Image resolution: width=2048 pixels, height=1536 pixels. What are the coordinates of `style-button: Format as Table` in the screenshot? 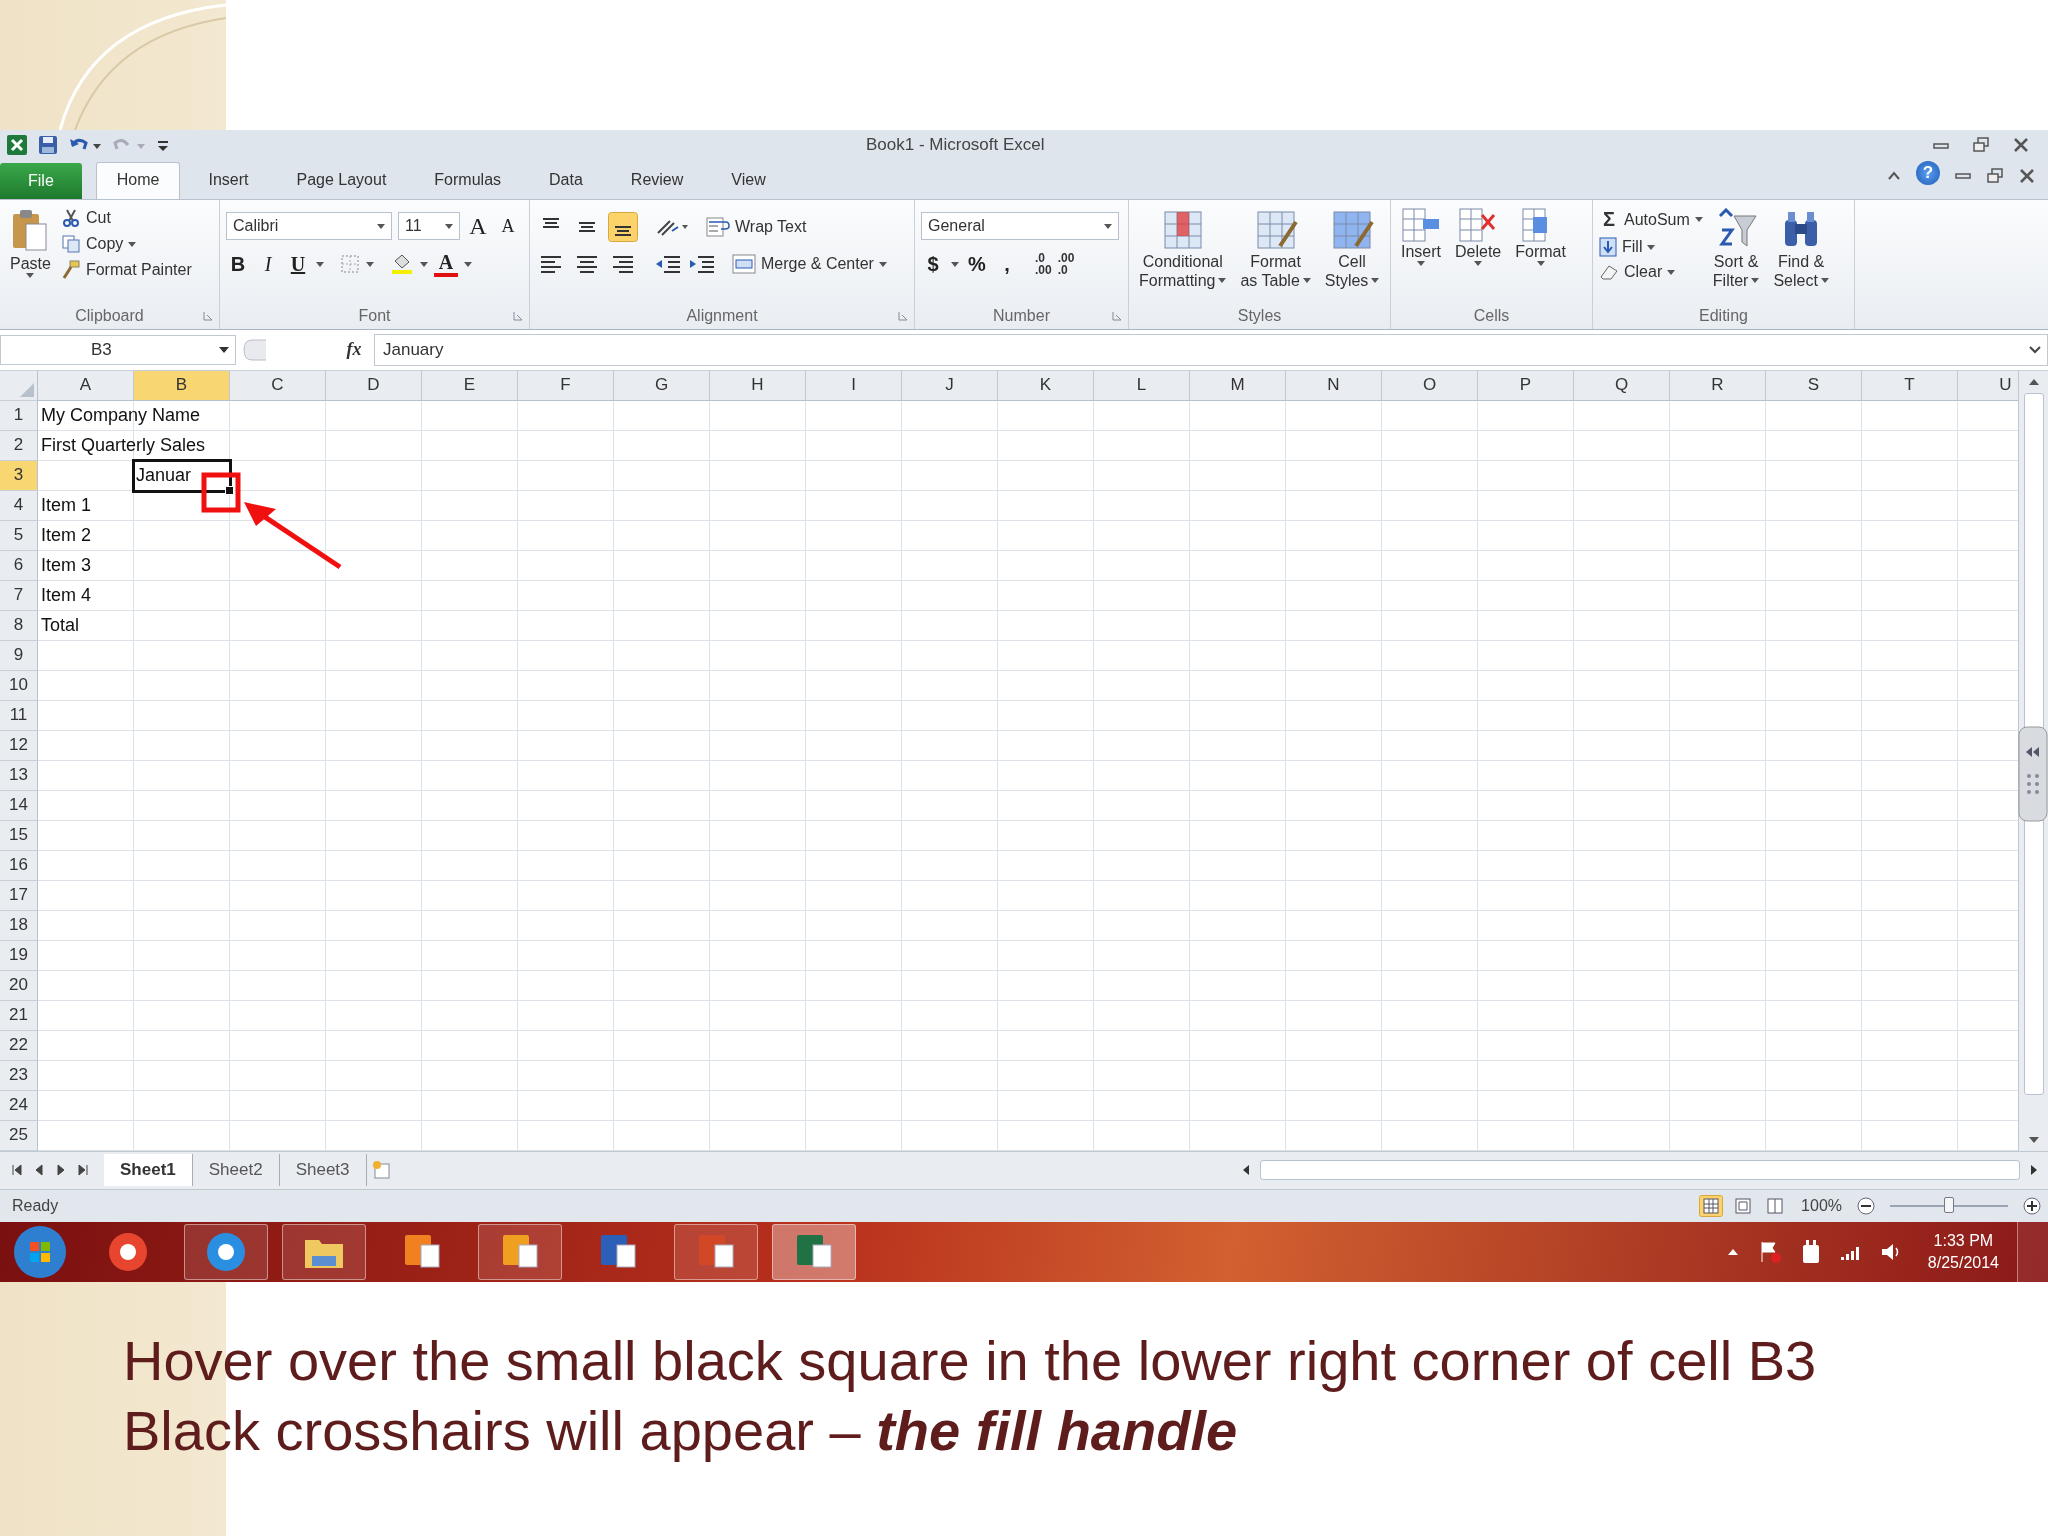 It's located at (1275, 249).